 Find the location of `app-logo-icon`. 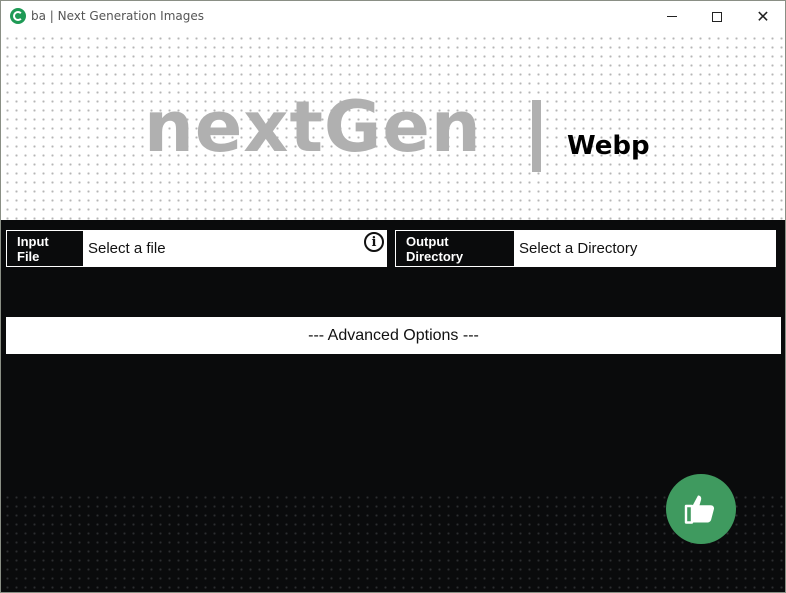

app-logo-icon is located at coordinates (18, 16).